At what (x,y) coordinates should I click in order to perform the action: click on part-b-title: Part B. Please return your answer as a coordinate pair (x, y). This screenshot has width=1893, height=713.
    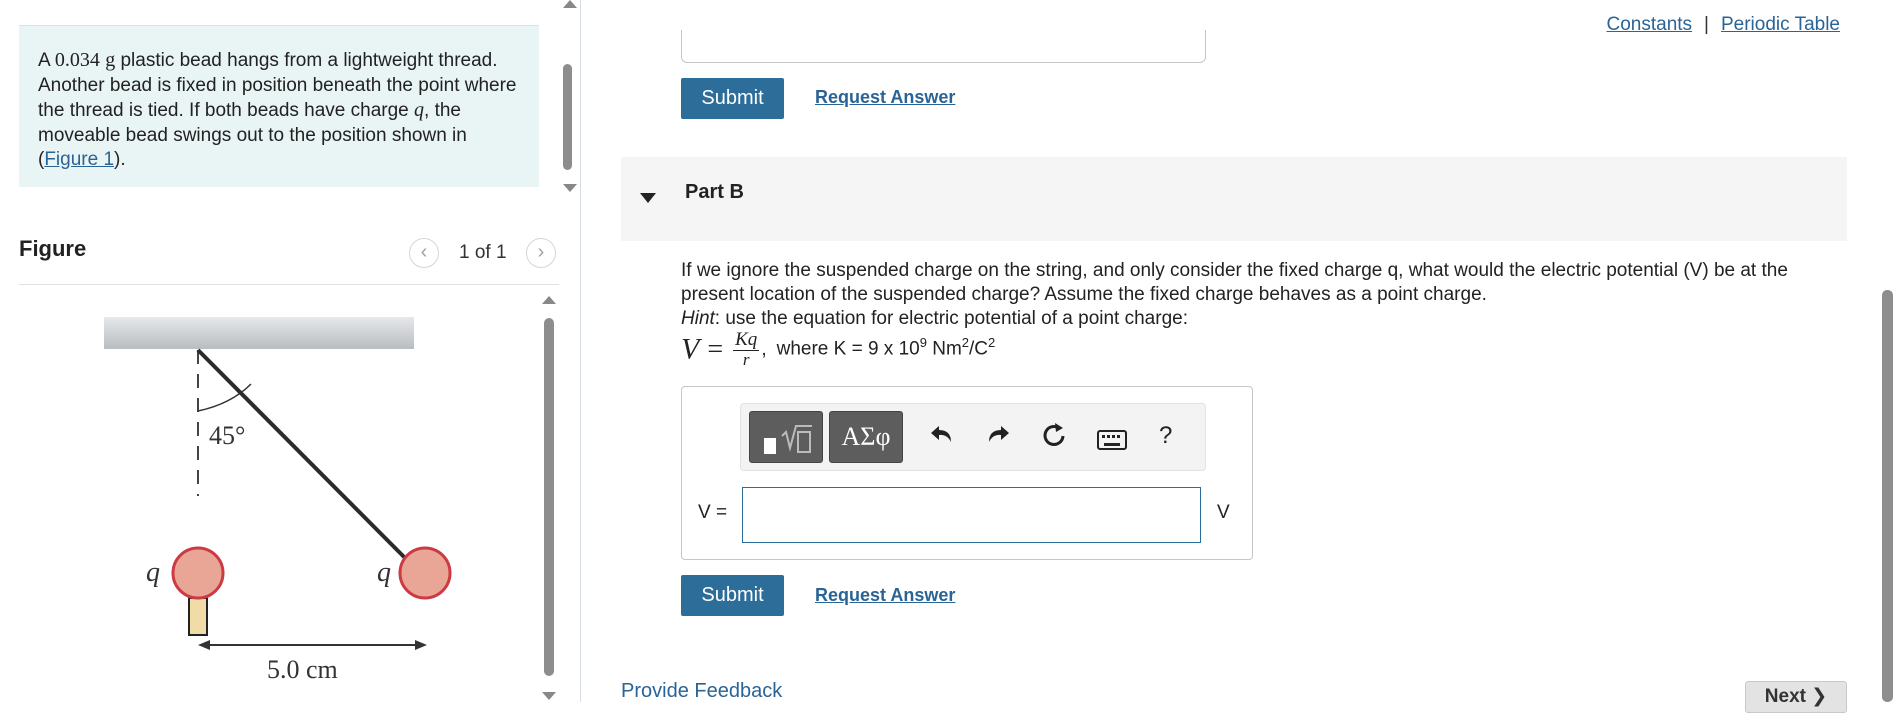
    Looking at the image, I should click on (714, 192).